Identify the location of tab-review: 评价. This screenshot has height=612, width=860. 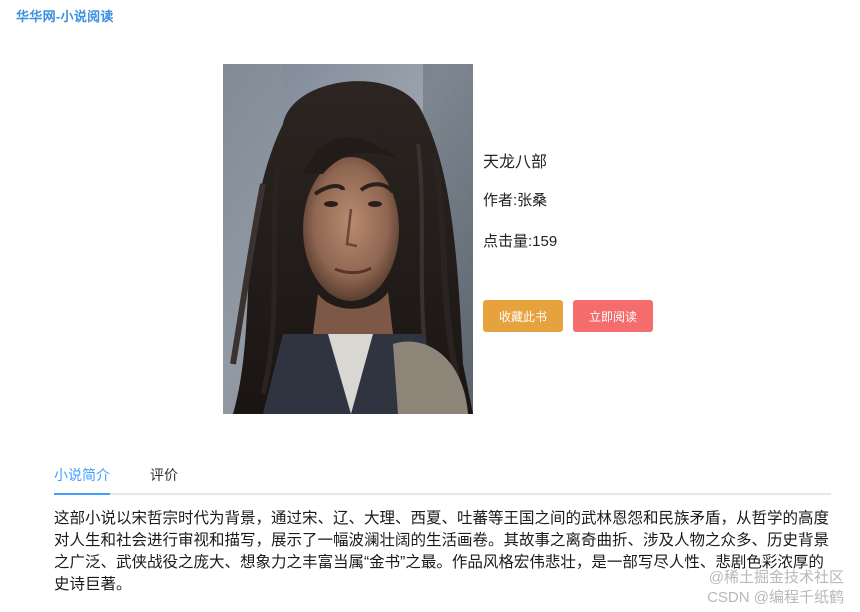
(164, 478).